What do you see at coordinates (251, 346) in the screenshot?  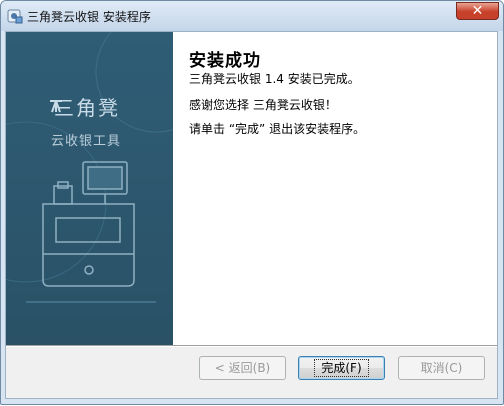 I see `button-separator` at bounding box center [251, 346].